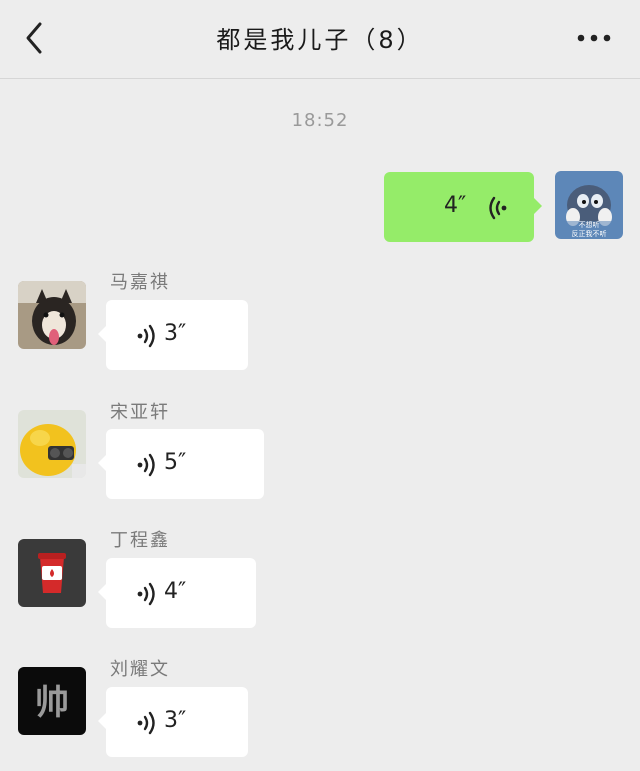 The height and width of the screenshot is (771, 640). What do you see at coordinates (320, 120) in the screenshot?
I see `message-timestamp: 18:52` at bounding box center [320, 120].